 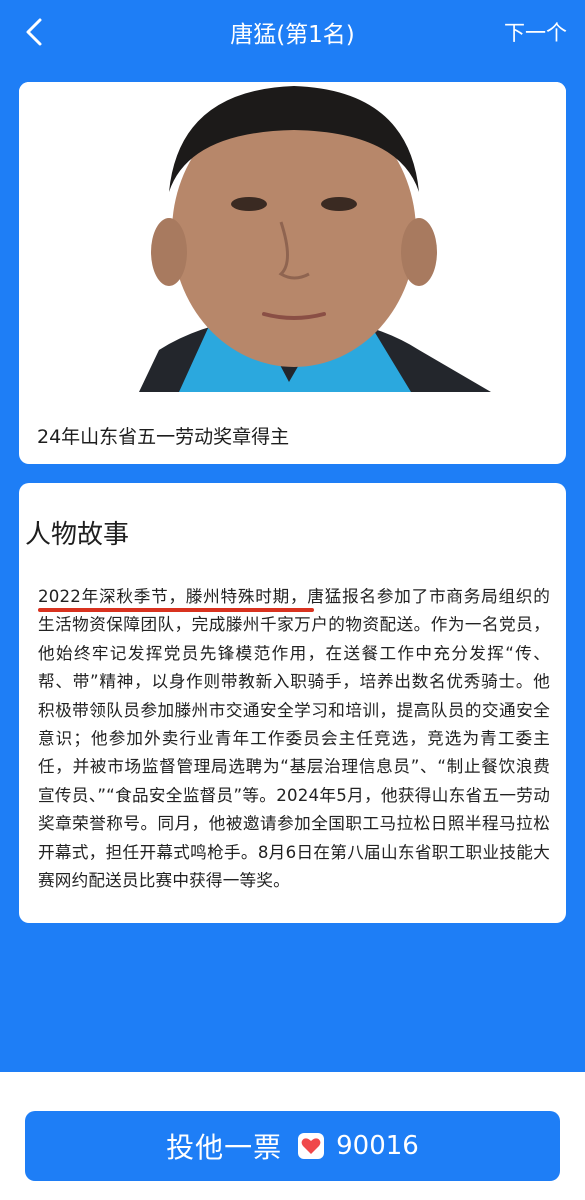 I want to click on highlight-underline, so click(x=176, y=610).